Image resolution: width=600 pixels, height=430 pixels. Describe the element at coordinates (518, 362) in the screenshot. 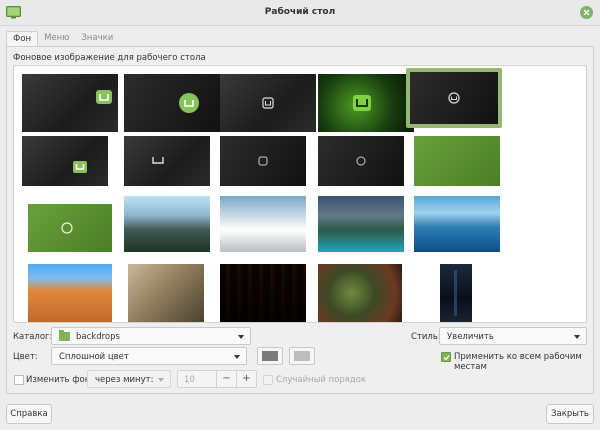

I see `apply-all-label: Применить ко всем рабочим местам` at that location.